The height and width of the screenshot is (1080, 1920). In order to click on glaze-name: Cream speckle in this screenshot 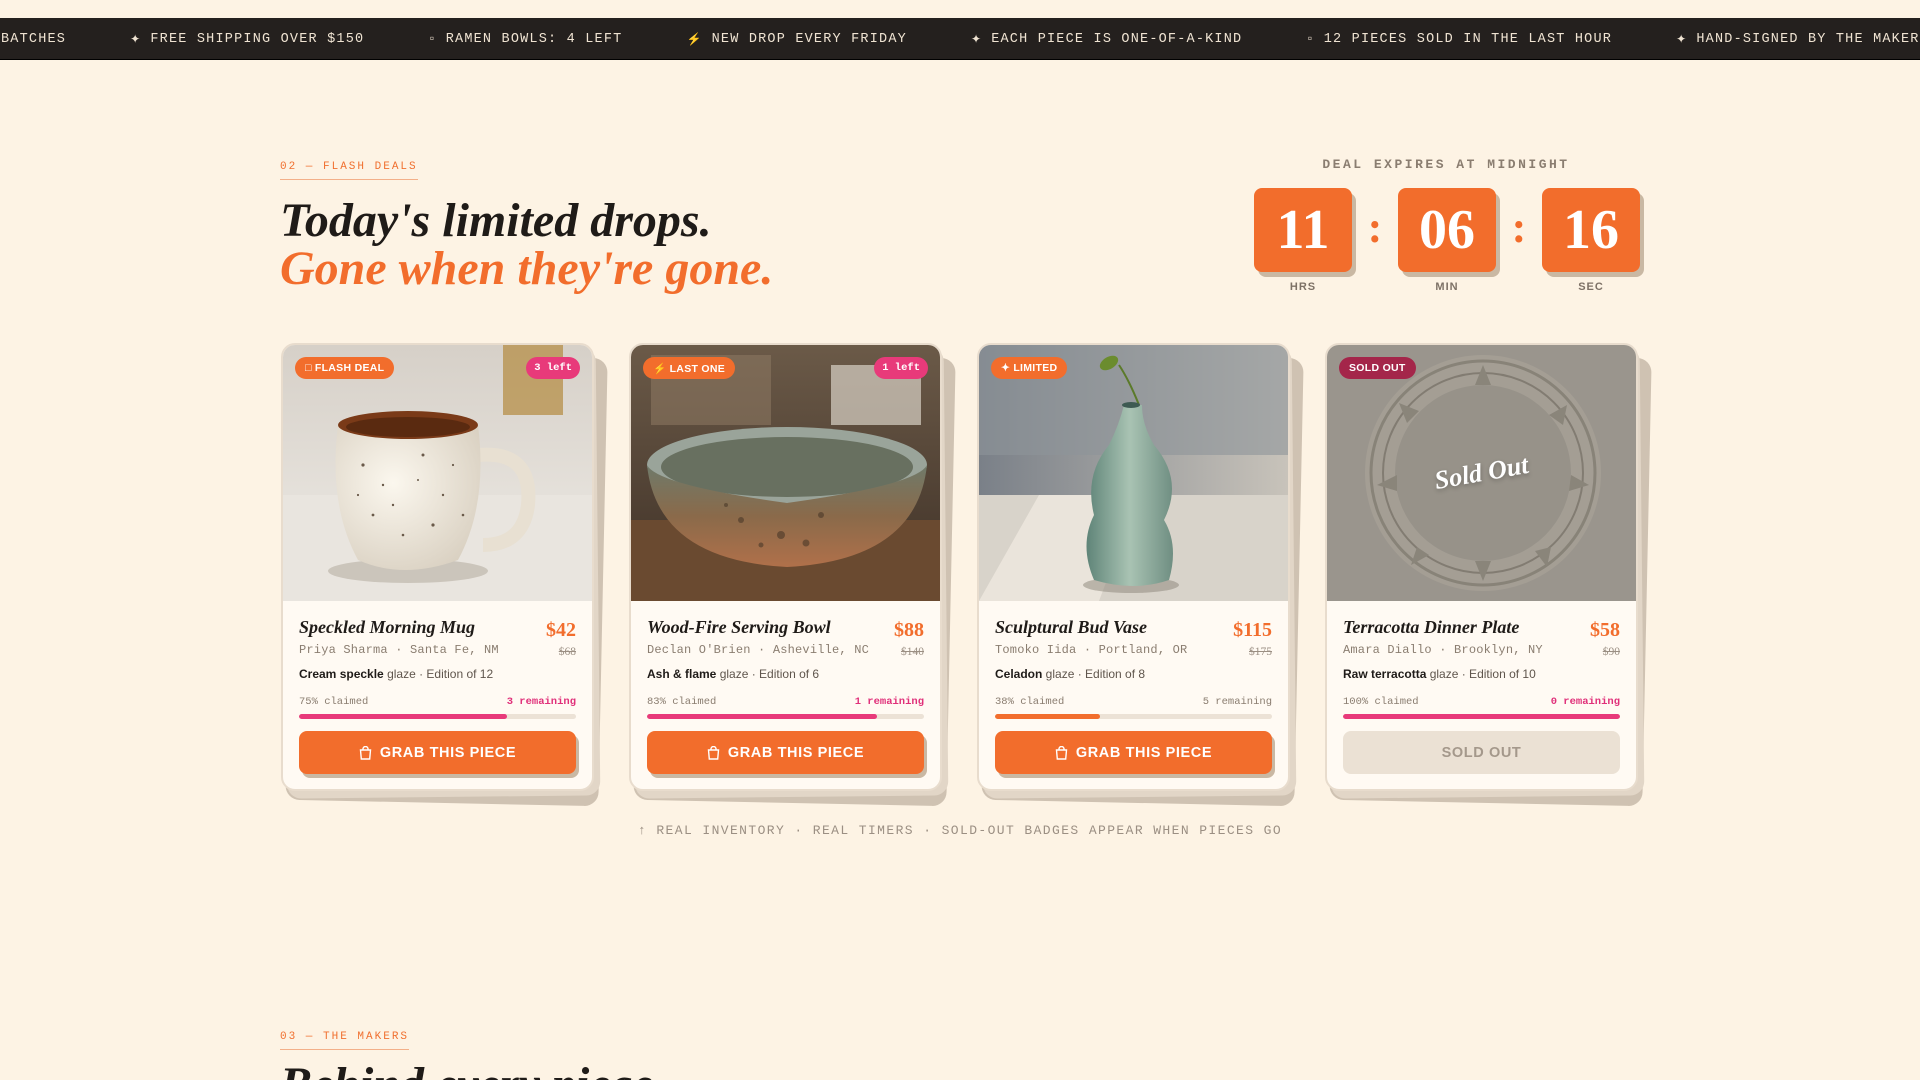, I will do `click(341, 674)`.